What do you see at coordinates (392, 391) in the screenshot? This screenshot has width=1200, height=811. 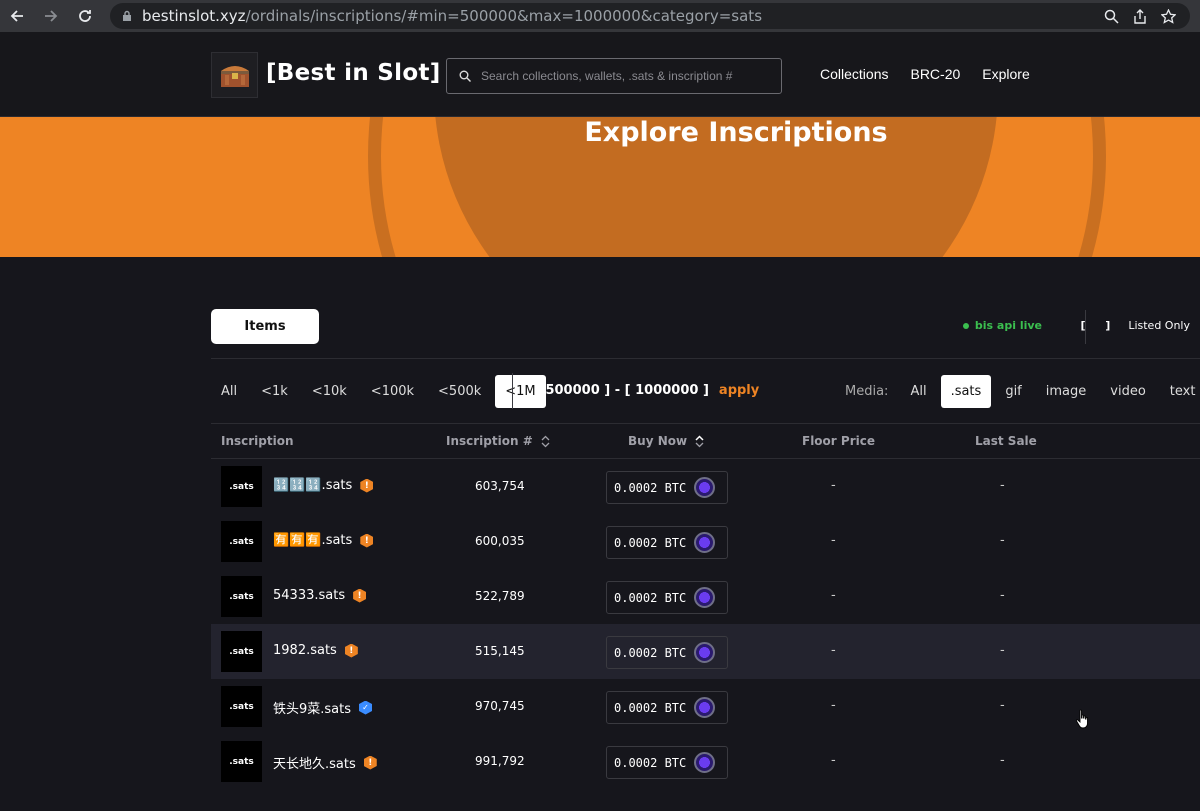 I see `range-tab-100k: <100k` at bounding box center [392, 391].